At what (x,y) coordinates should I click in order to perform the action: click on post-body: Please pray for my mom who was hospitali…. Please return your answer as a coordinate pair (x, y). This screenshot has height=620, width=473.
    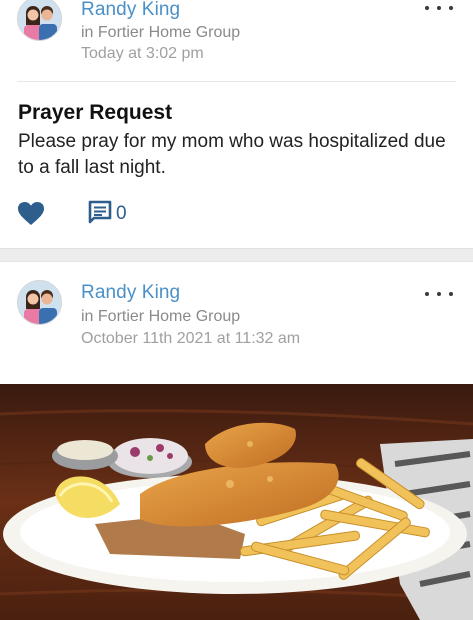
    Looking at the image, I should click on (232, 154).